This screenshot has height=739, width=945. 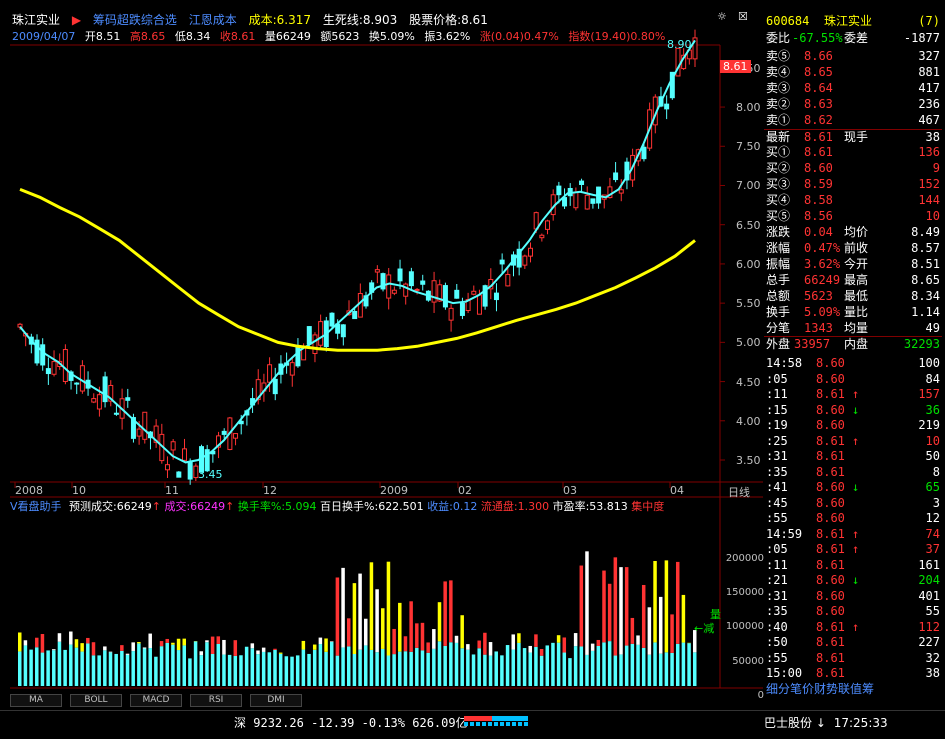 I want to click on latest-label: 最新, so click(x=778, y=137).